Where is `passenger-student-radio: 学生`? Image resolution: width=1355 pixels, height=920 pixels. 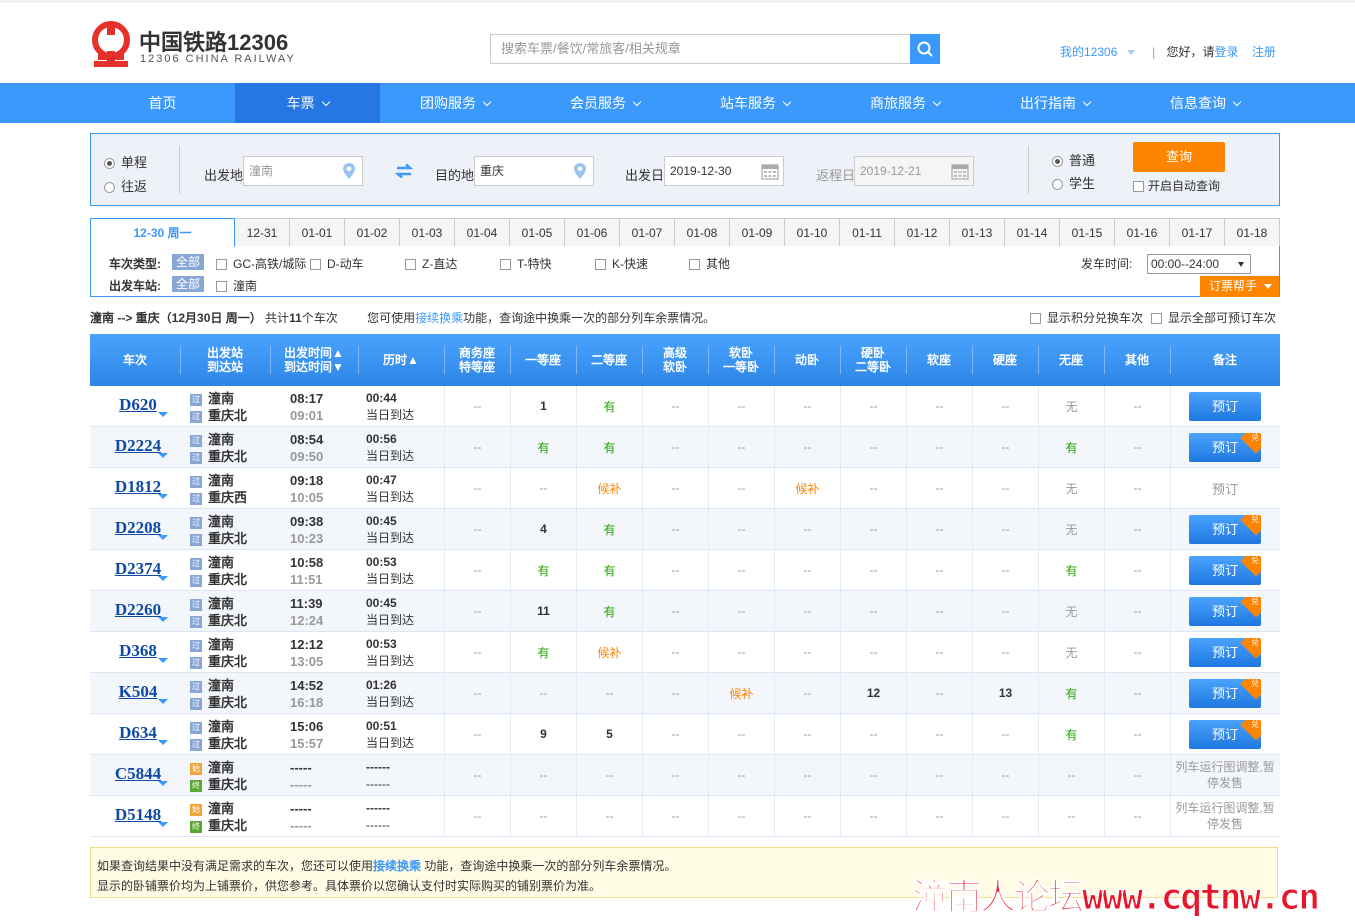
passenger-student-radio: 学生 is located at coordinates (1073, 182).